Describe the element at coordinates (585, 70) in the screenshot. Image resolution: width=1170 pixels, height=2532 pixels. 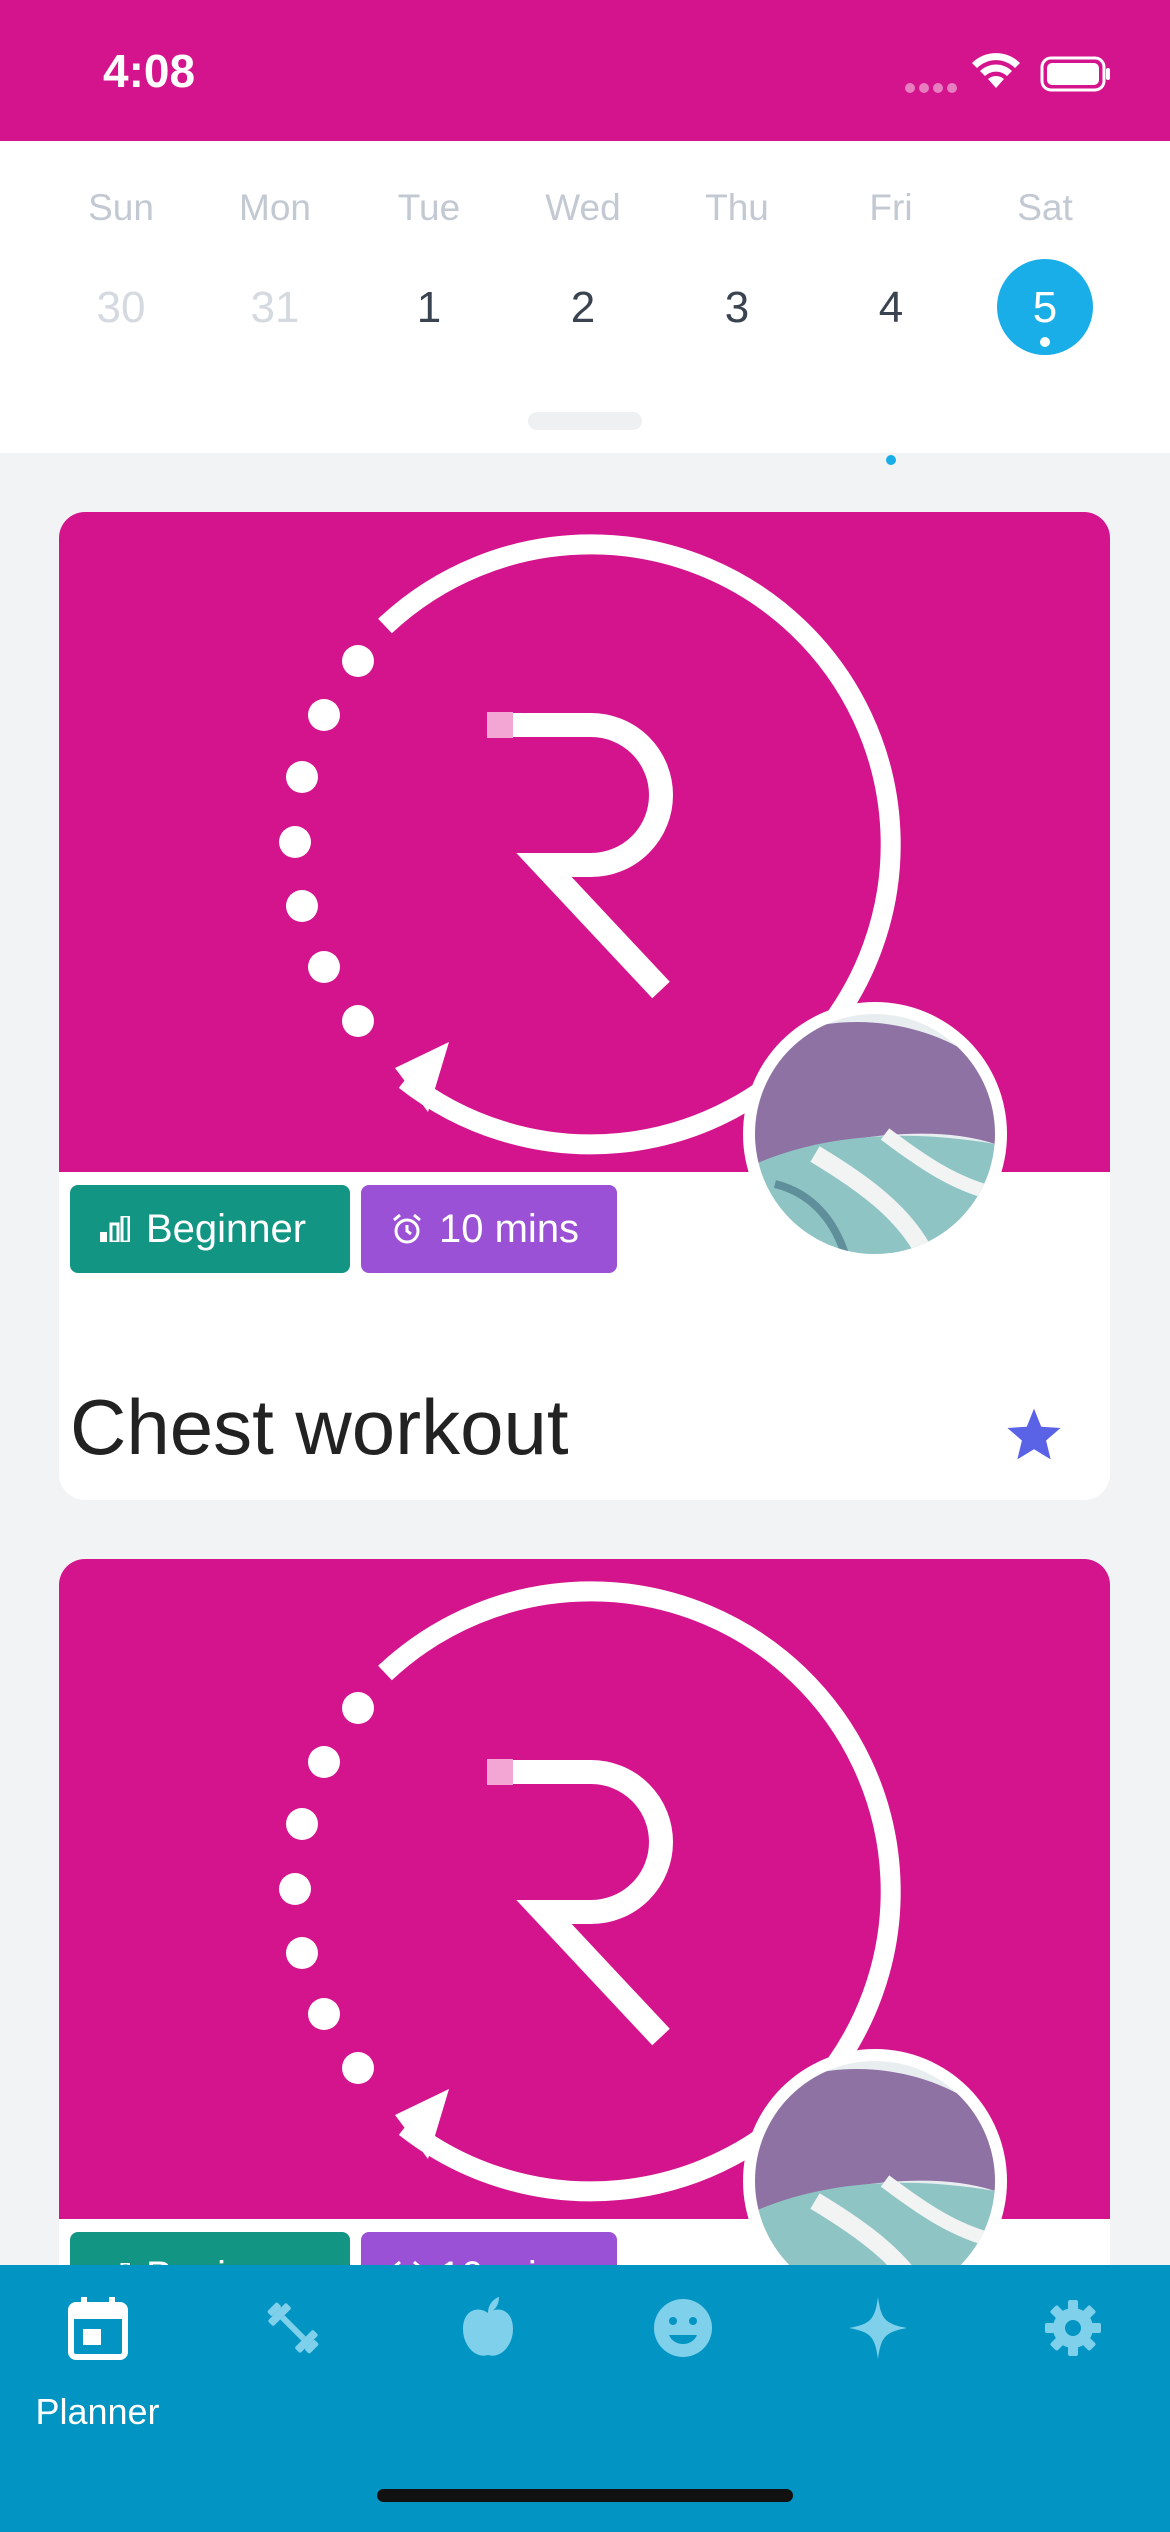
I see `status-bar: 4:08` at that location.